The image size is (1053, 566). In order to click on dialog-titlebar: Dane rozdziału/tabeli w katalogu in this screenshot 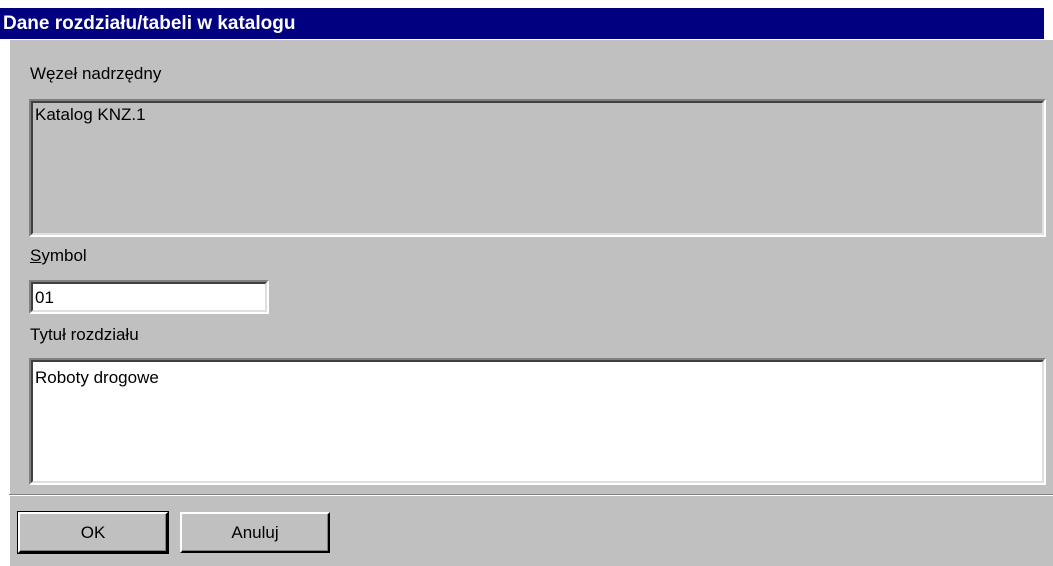, I will do `click(522, 23)`.